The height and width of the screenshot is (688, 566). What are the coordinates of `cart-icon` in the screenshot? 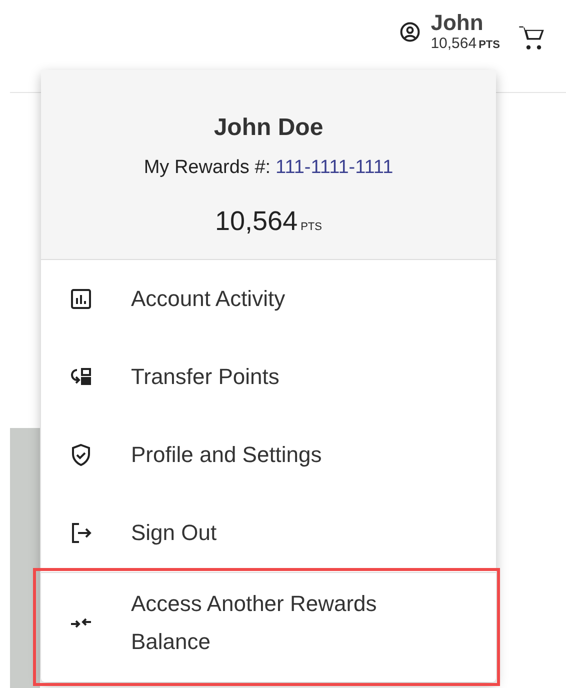 It's located at (532, 38).